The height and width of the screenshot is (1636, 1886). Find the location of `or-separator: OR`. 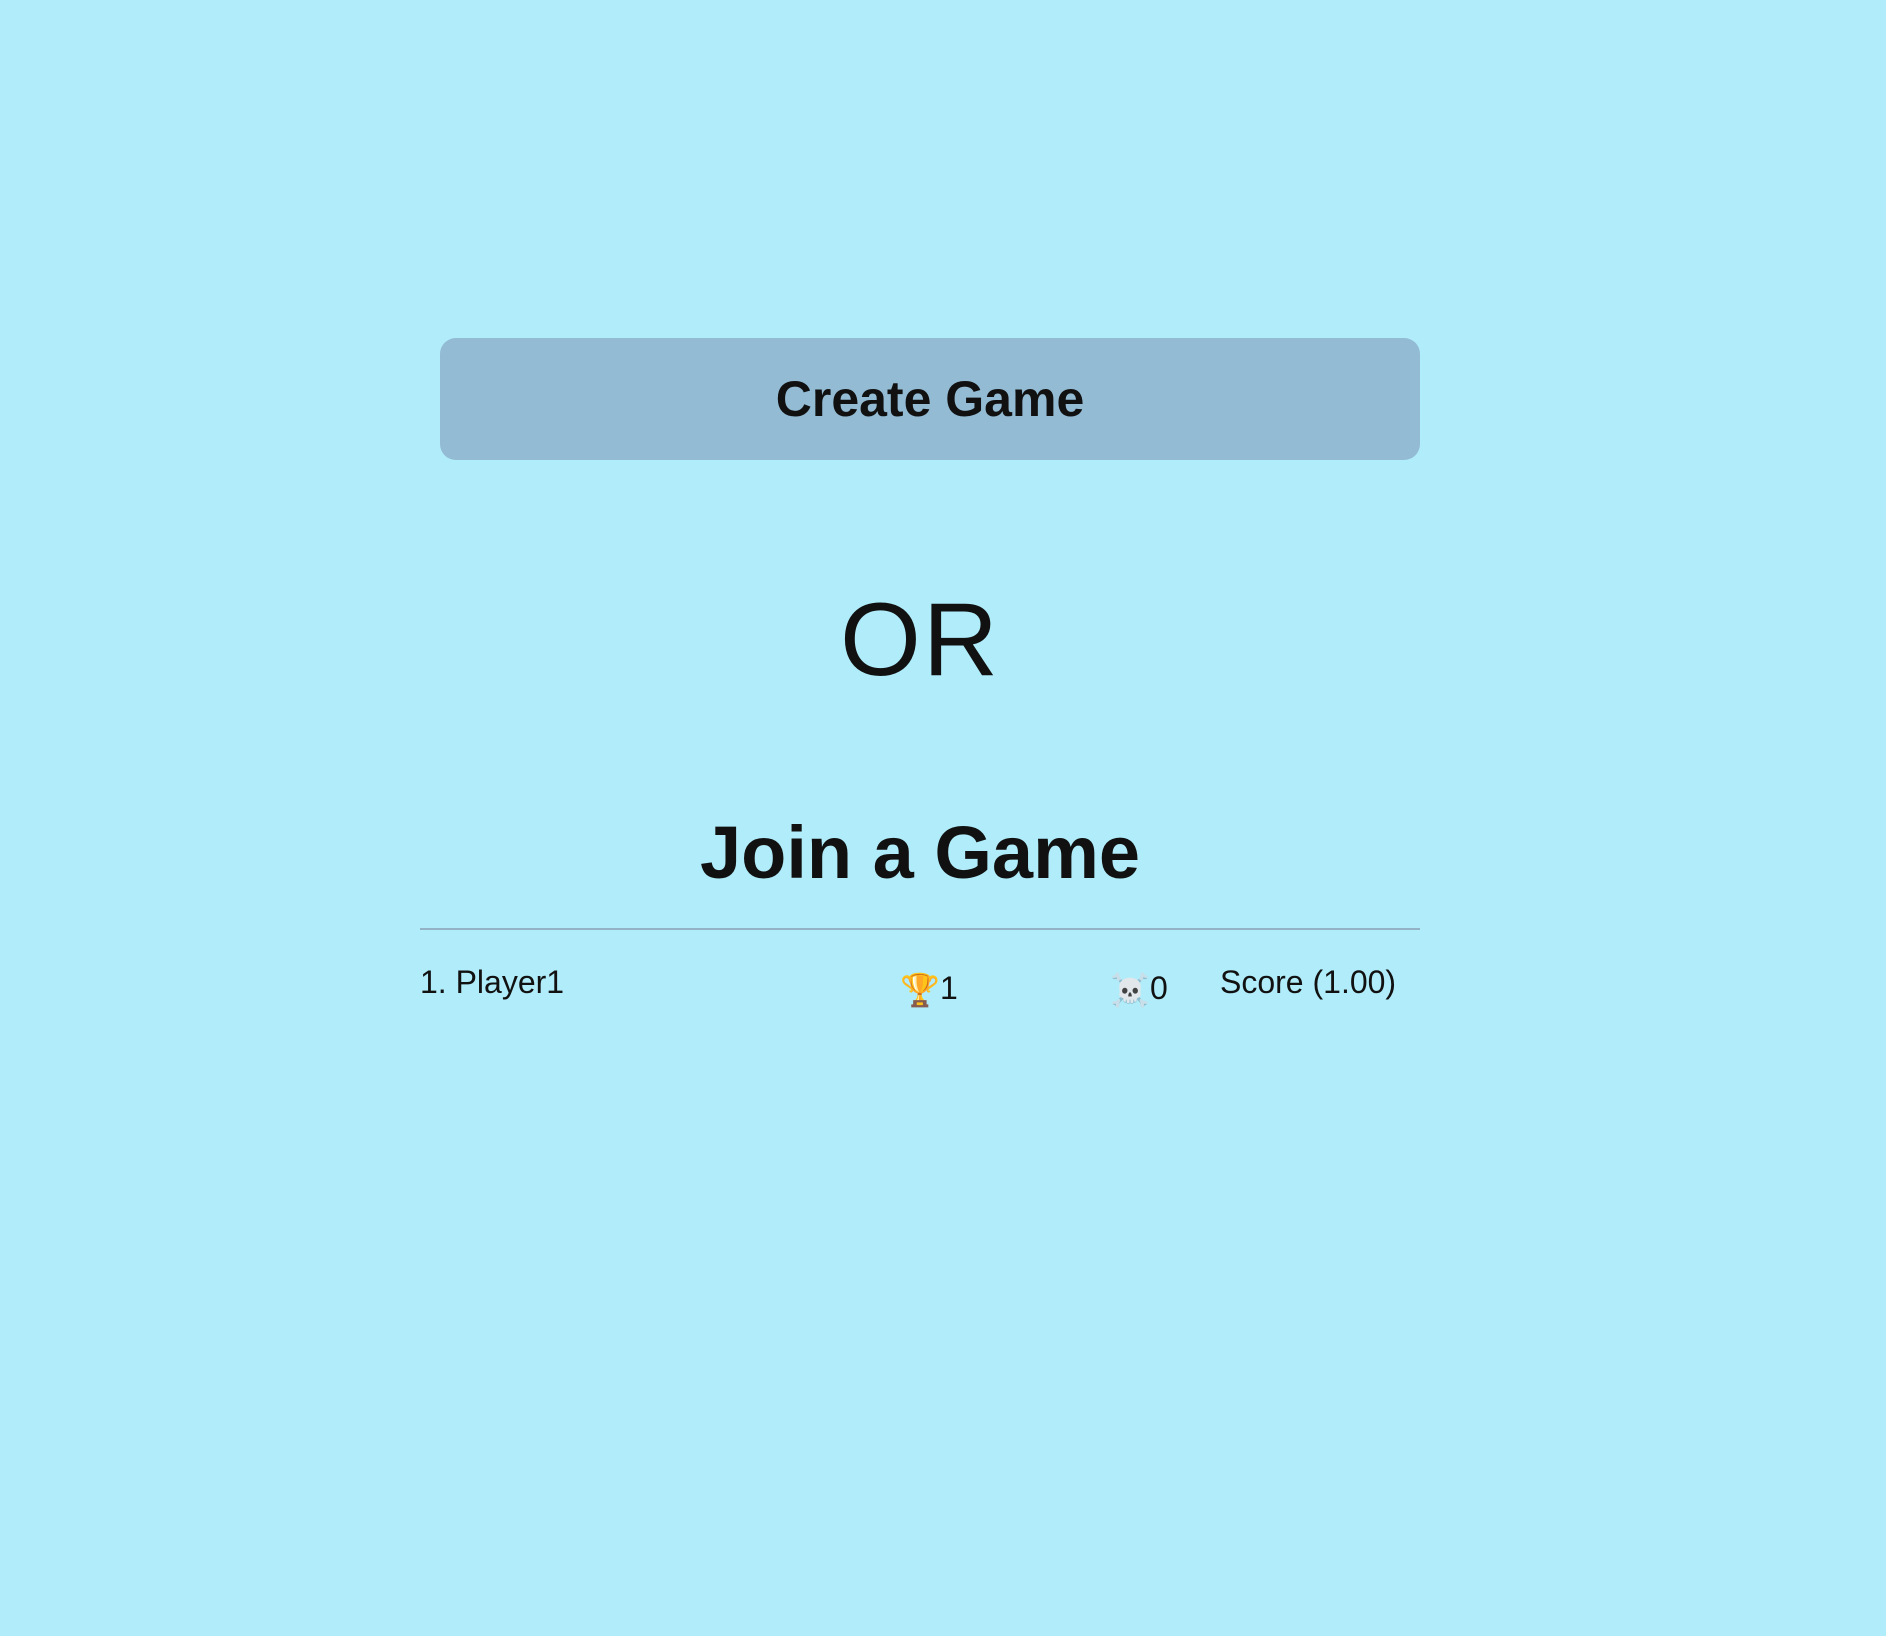

or-separator: OR is located at coordinates (920, 640).